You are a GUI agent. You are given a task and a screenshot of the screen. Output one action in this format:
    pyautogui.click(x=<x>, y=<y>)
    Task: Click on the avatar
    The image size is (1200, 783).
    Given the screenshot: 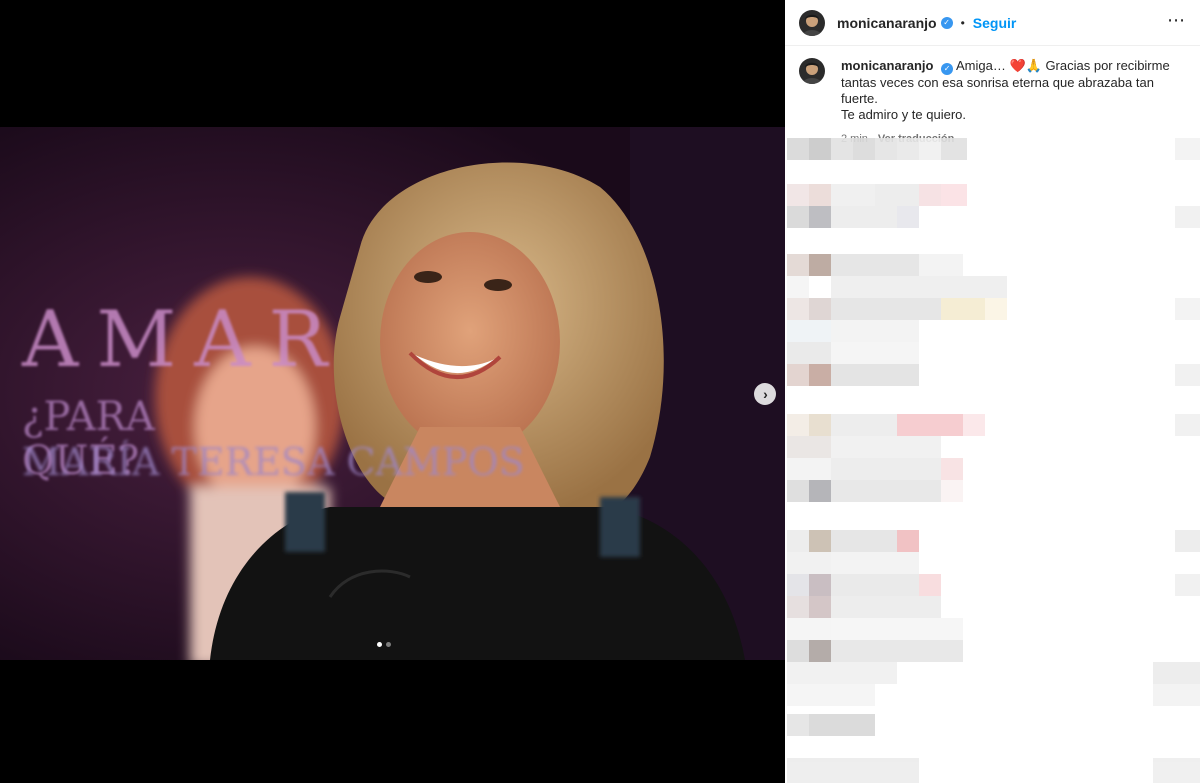 What is the action you would take?
    pyautogui.click(x=812, y=22)
    